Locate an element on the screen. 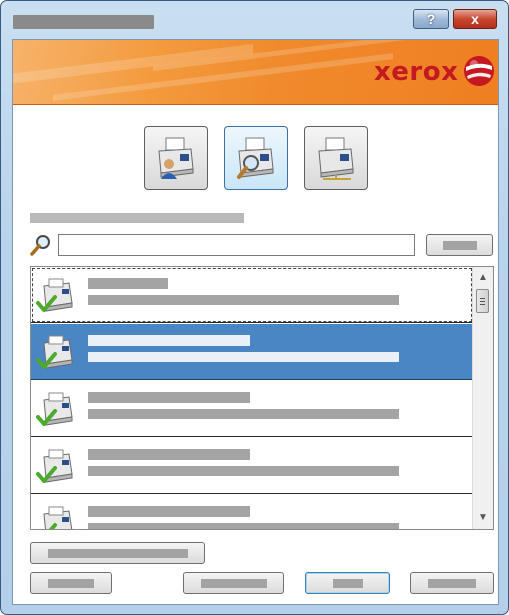 The image size is (509, 615). help-button: ? is located at coordinates (431, 19).